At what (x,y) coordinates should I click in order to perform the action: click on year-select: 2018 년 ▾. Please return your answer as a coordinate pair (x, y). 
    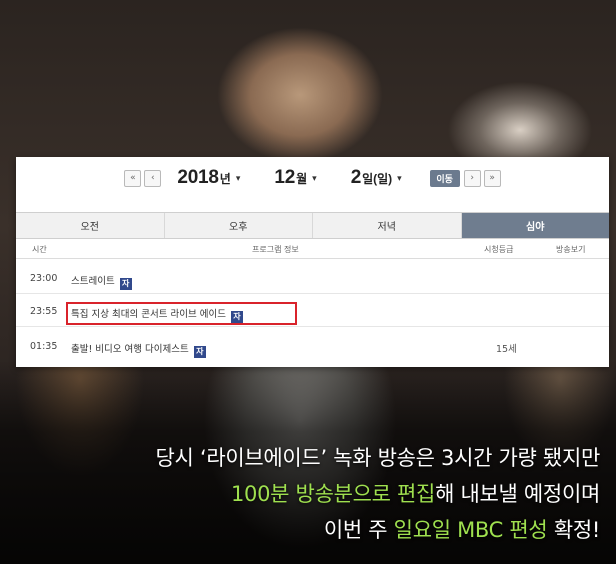
    Looking at the image, I should click on (208, 178).